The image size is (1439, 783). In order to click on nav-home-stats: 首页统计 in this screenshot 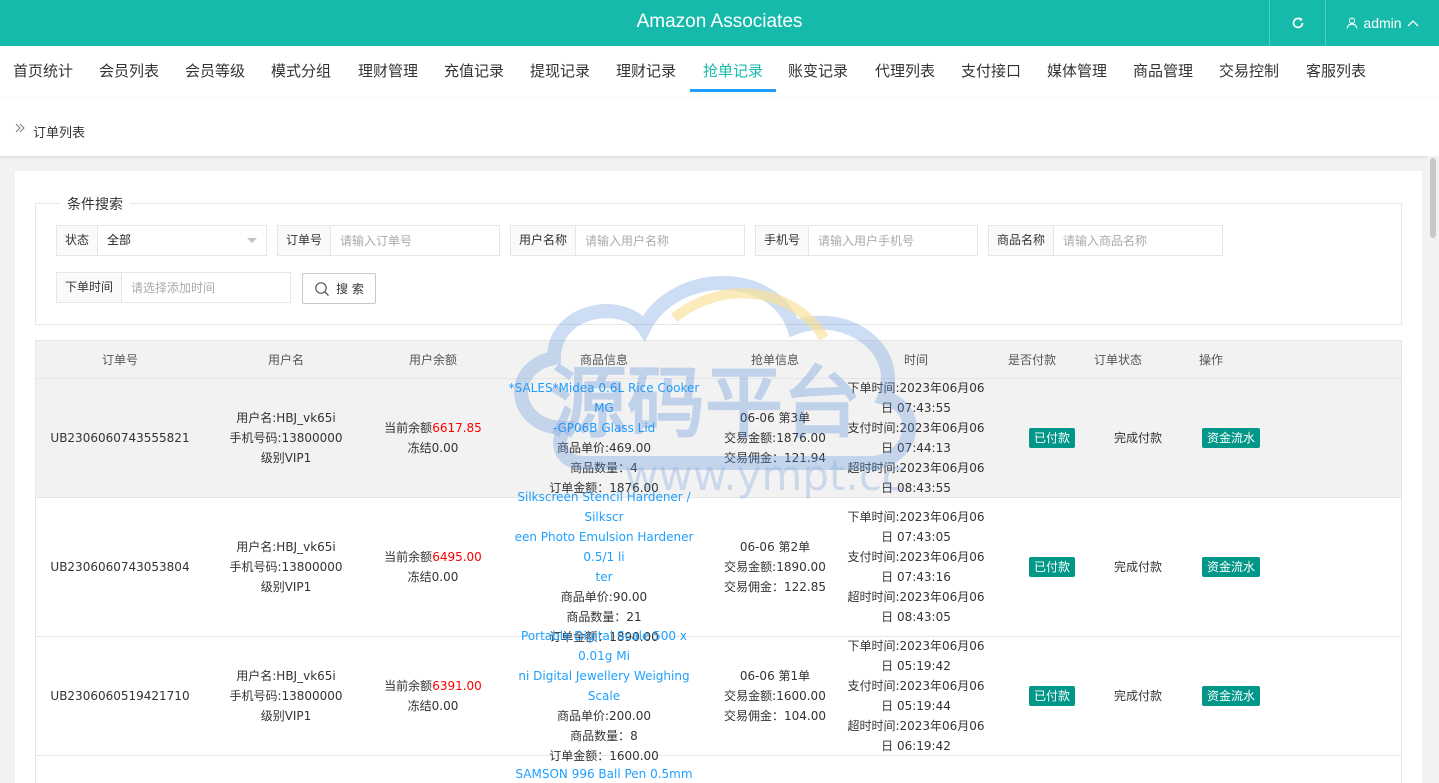, I will do `click(43, 72)`.